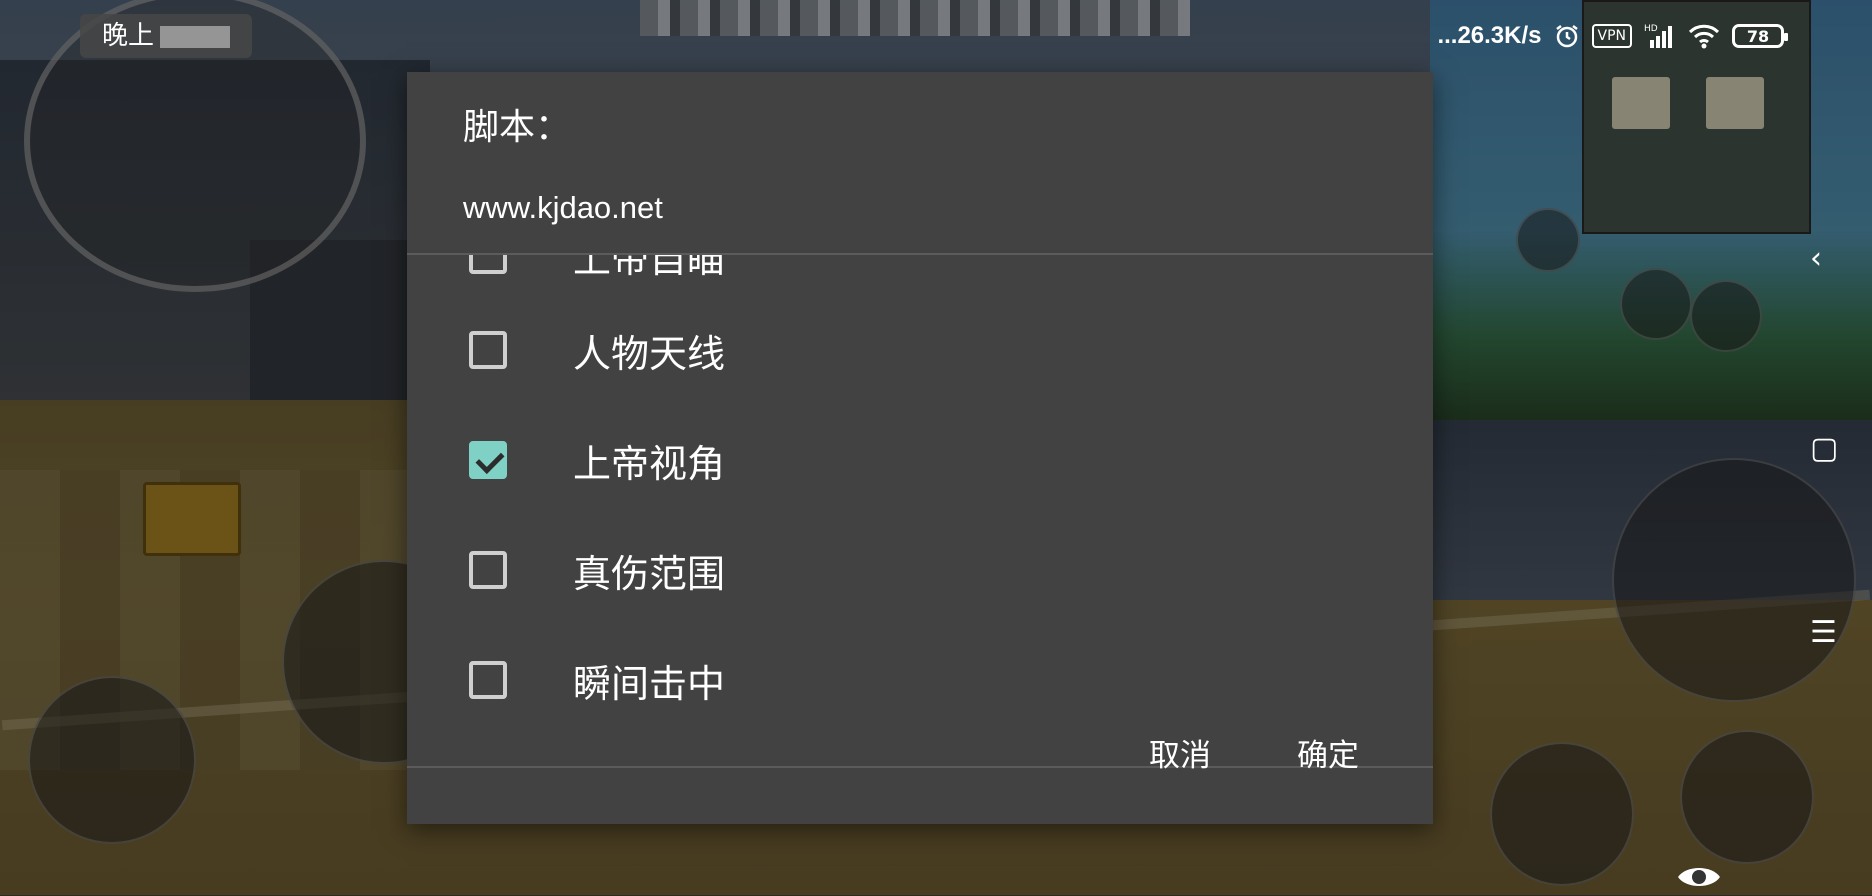 The image size is (1872, 896). Describe the element at coordinates (1489, 35) in the screenshot. I see `net-speed: ...26.3K/s` at that location.